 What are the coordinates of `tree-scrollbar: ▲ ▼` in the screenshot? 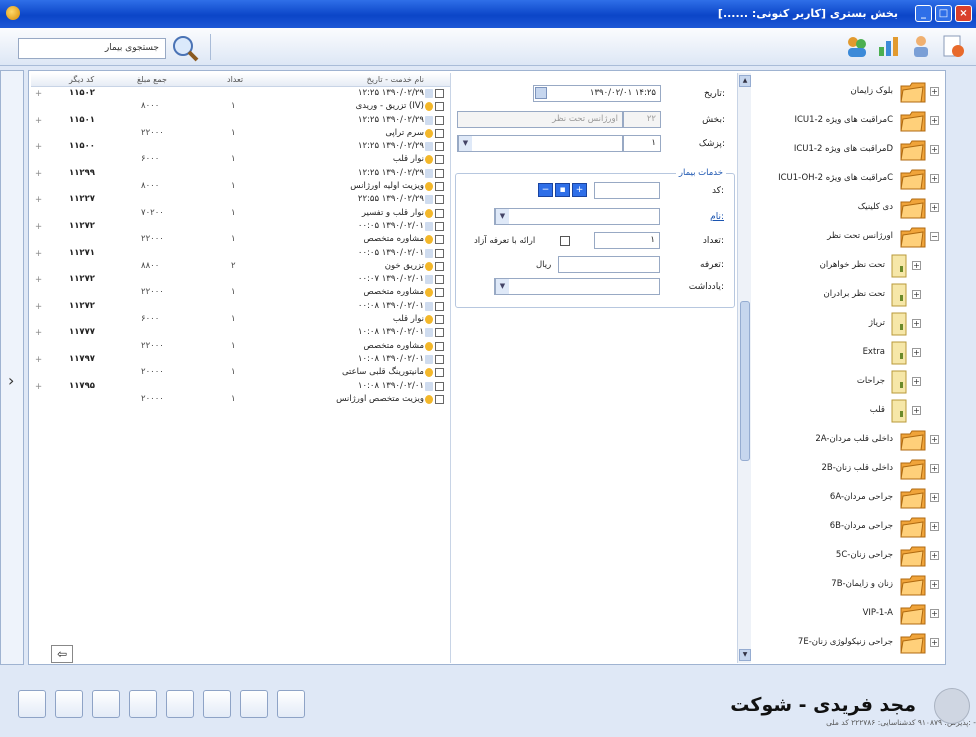 It's located at (744, 368).